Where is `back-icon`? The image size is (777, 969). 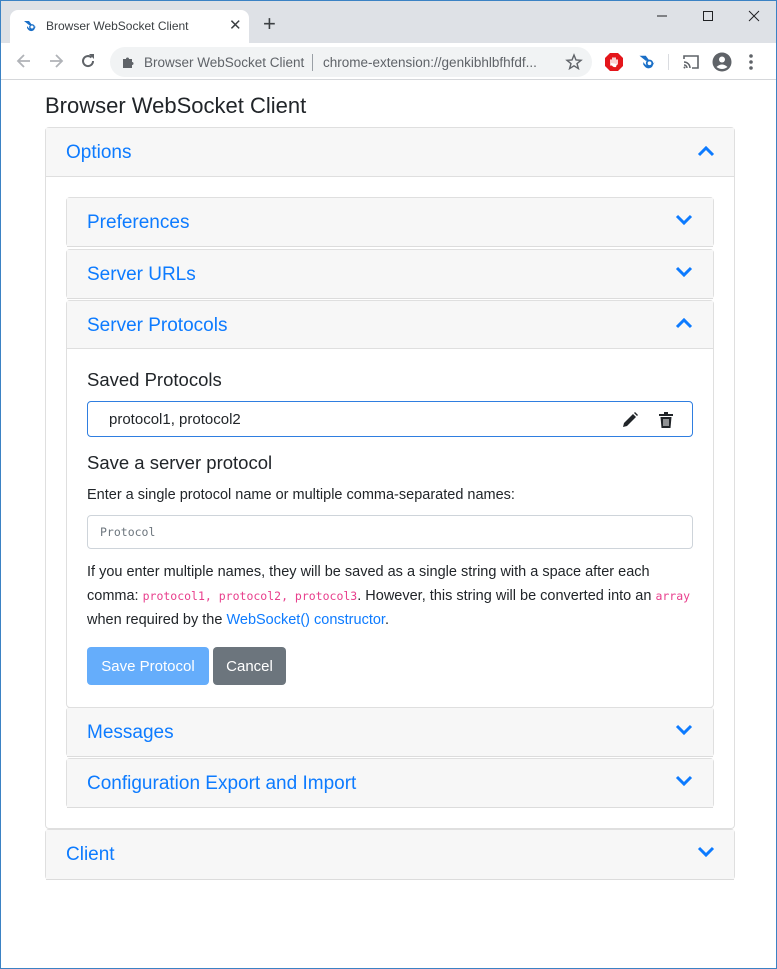 back-icon is located at coordinates (24, 61).